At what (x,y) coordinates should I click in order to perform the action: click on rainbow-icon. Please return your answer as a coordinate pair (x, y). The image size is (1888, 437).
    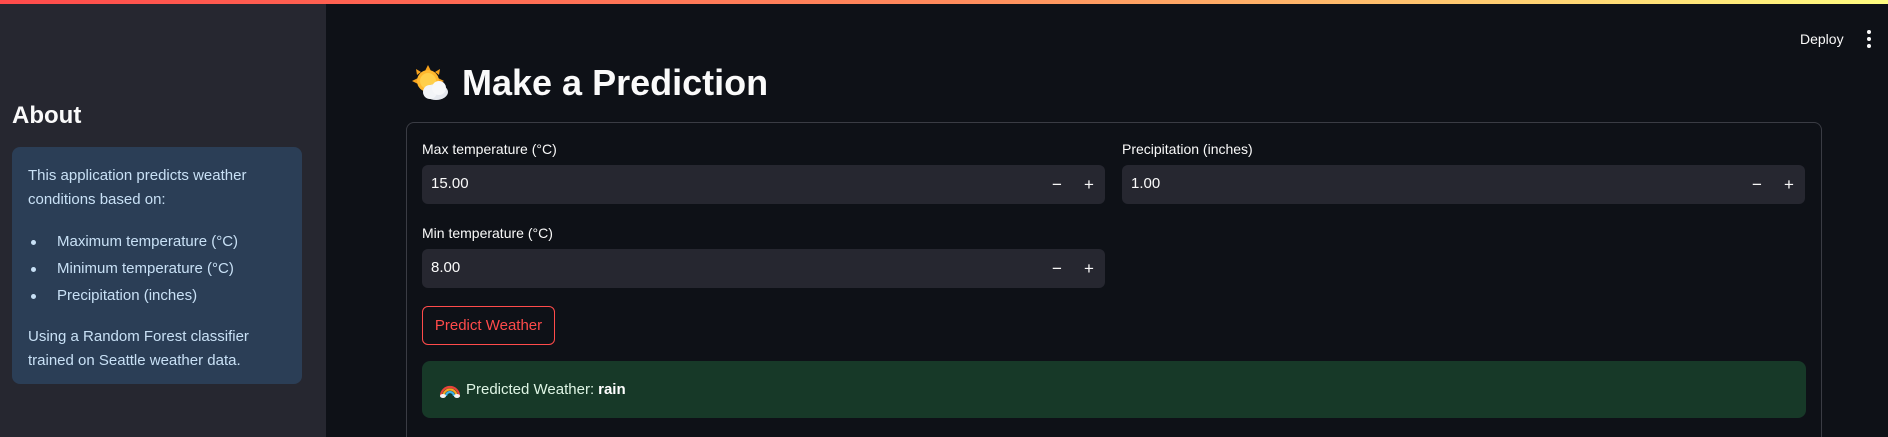
    Looking at the image, I should click on (450, 391).